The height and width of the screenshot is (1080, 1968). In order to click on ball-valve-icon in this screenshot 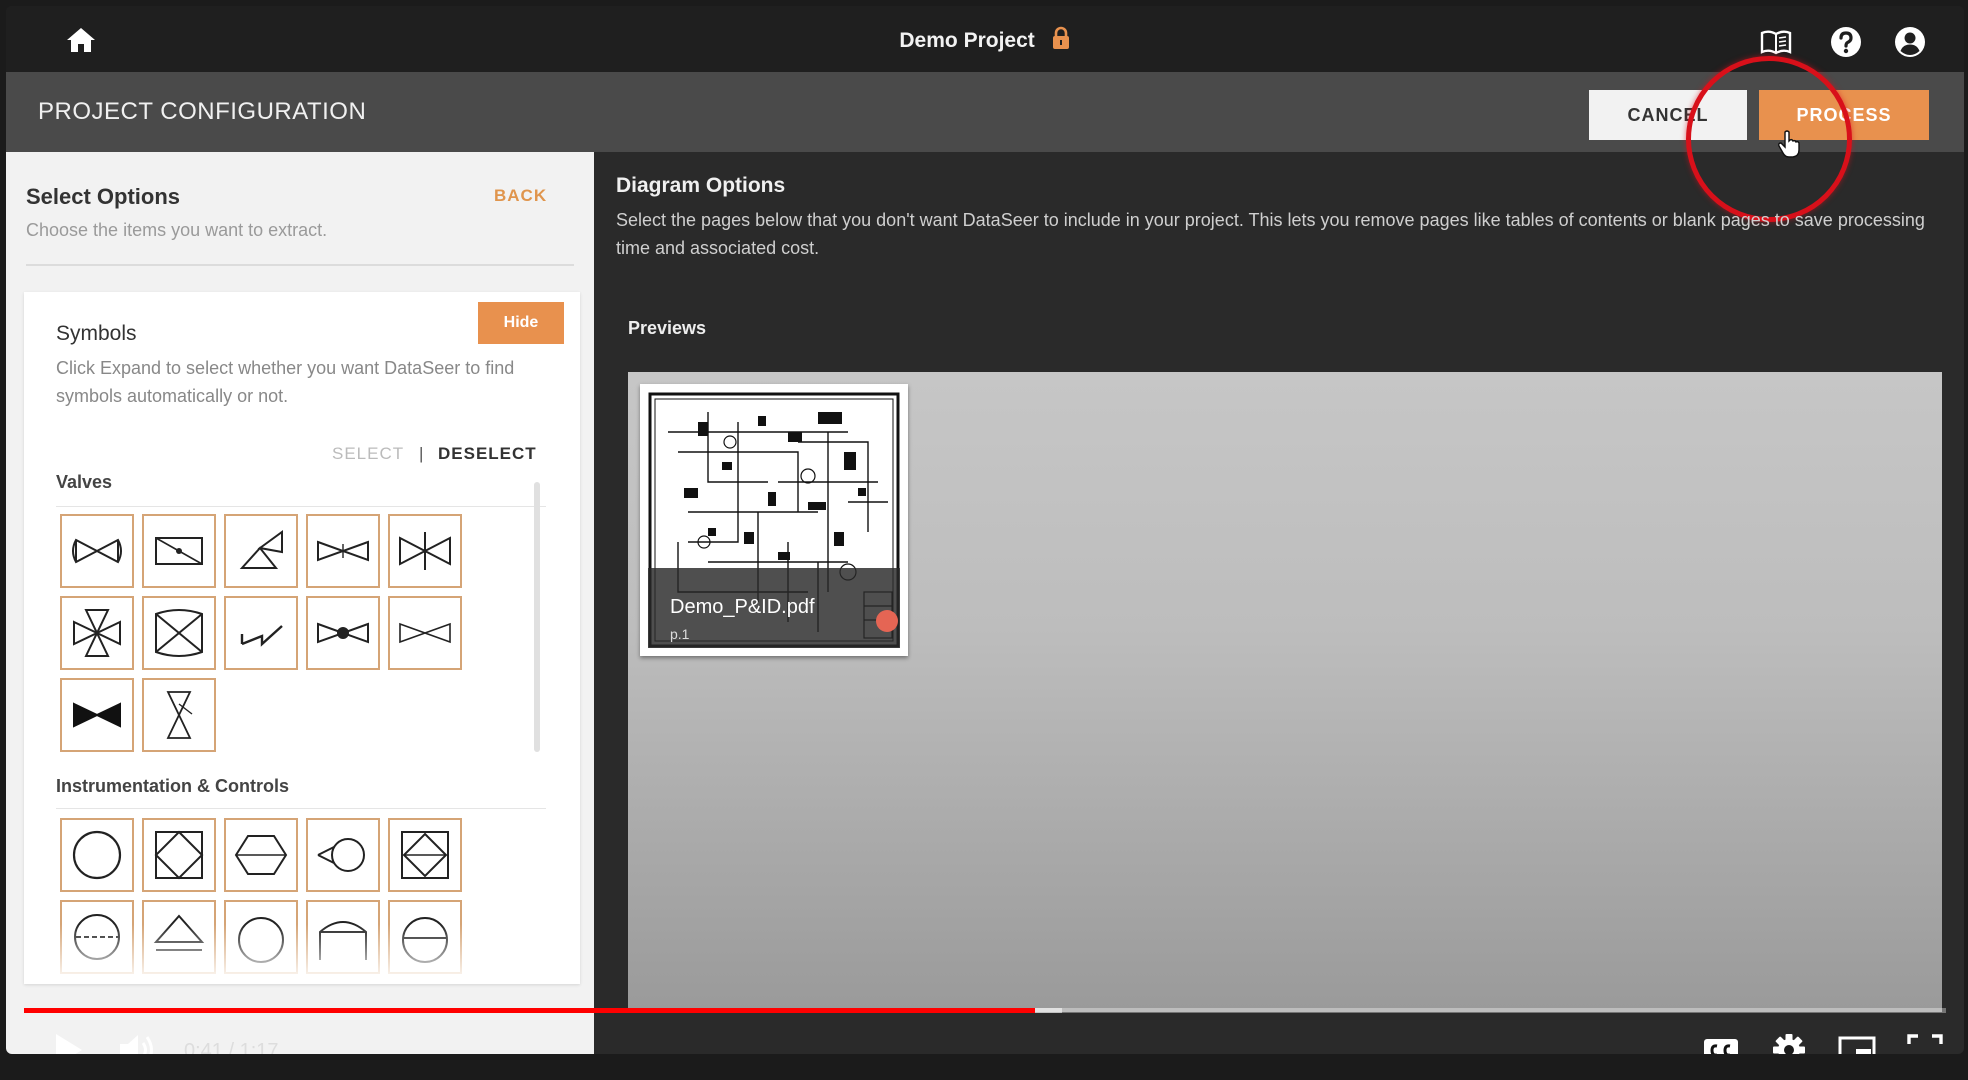, I will do `click(343, 633)`.